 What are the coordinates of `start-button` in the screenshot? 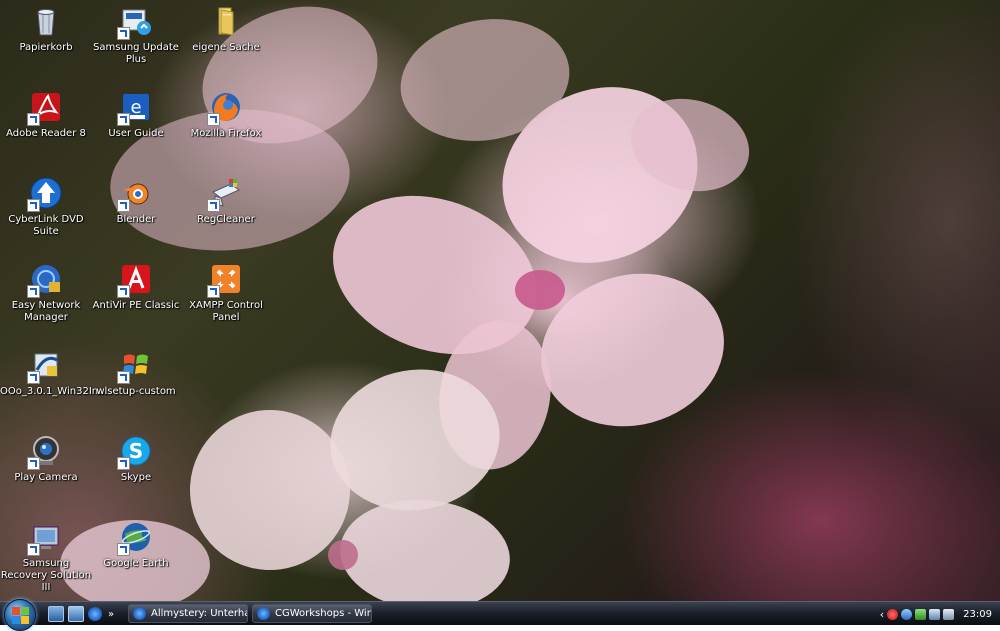 It's located at (20, 615).